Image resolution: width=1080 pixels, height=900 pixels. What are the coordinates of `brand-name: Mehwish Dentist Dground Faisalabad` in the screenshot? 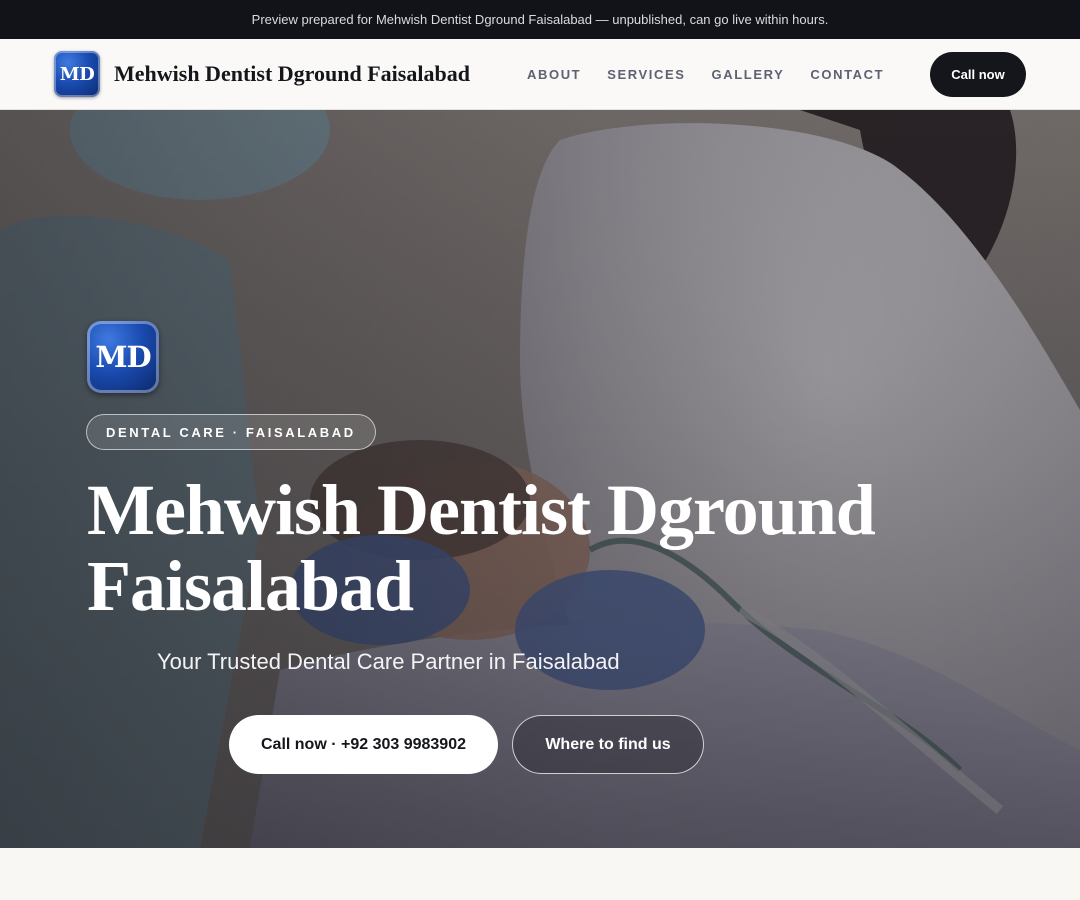 It's located at (292, 74).